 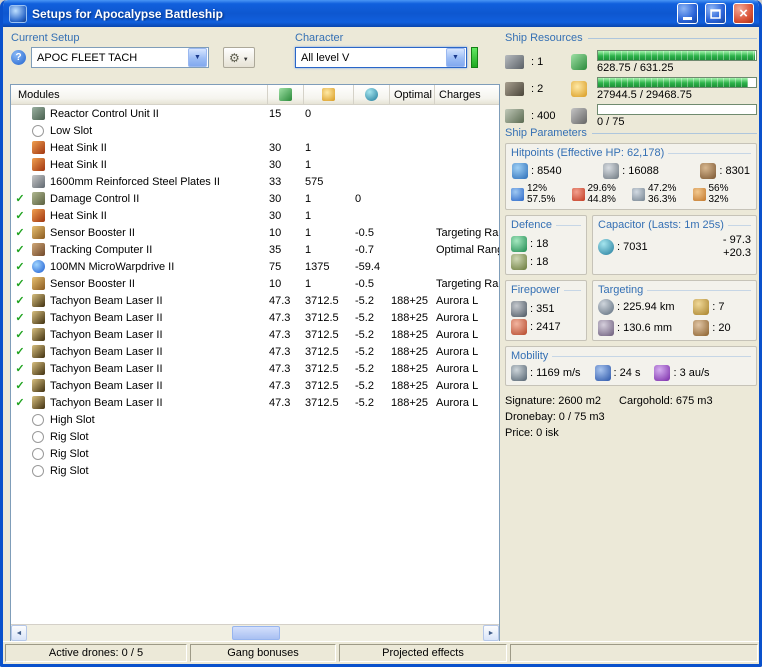 I want to click on setup-combobox-arrow-icon, so click(x=197, y=57).